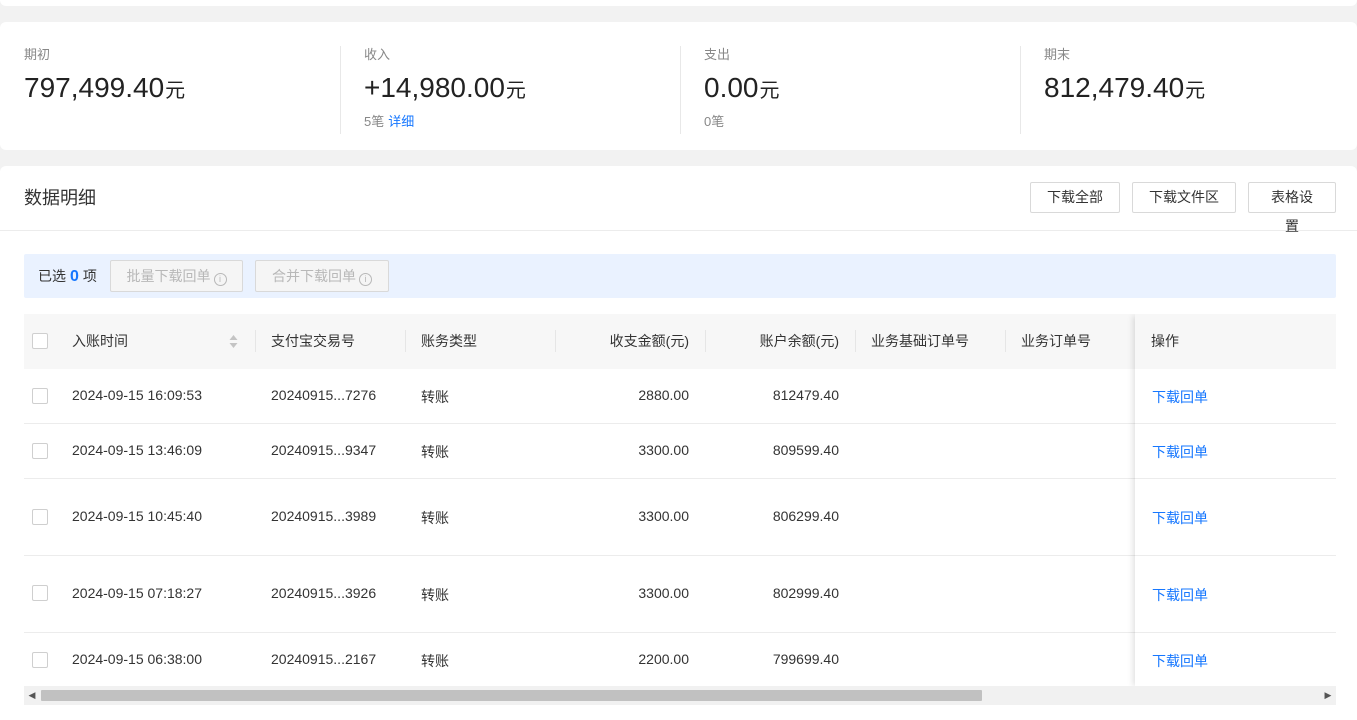 The image size is (1357, 720). I want to click on top-card-strip, so click(678, 3).